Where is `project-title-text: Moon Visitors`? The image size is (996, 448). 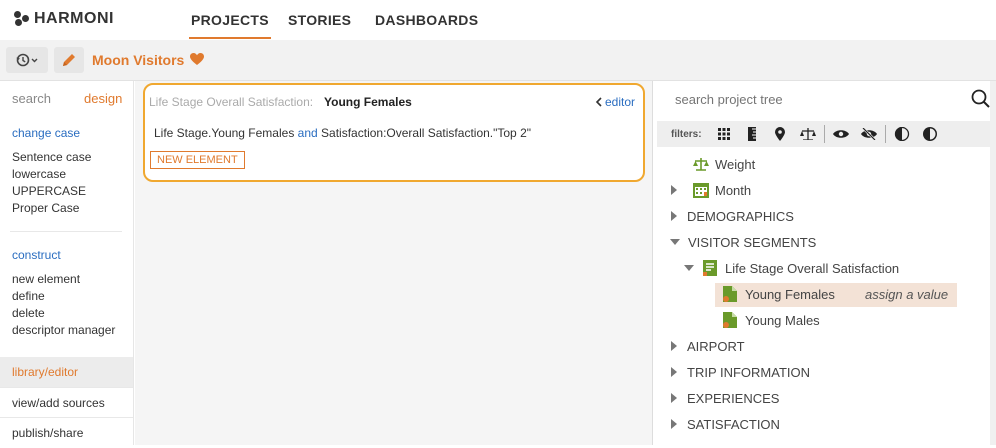 project-title-text: Moon Visitors is located at coordinates (138, 60).